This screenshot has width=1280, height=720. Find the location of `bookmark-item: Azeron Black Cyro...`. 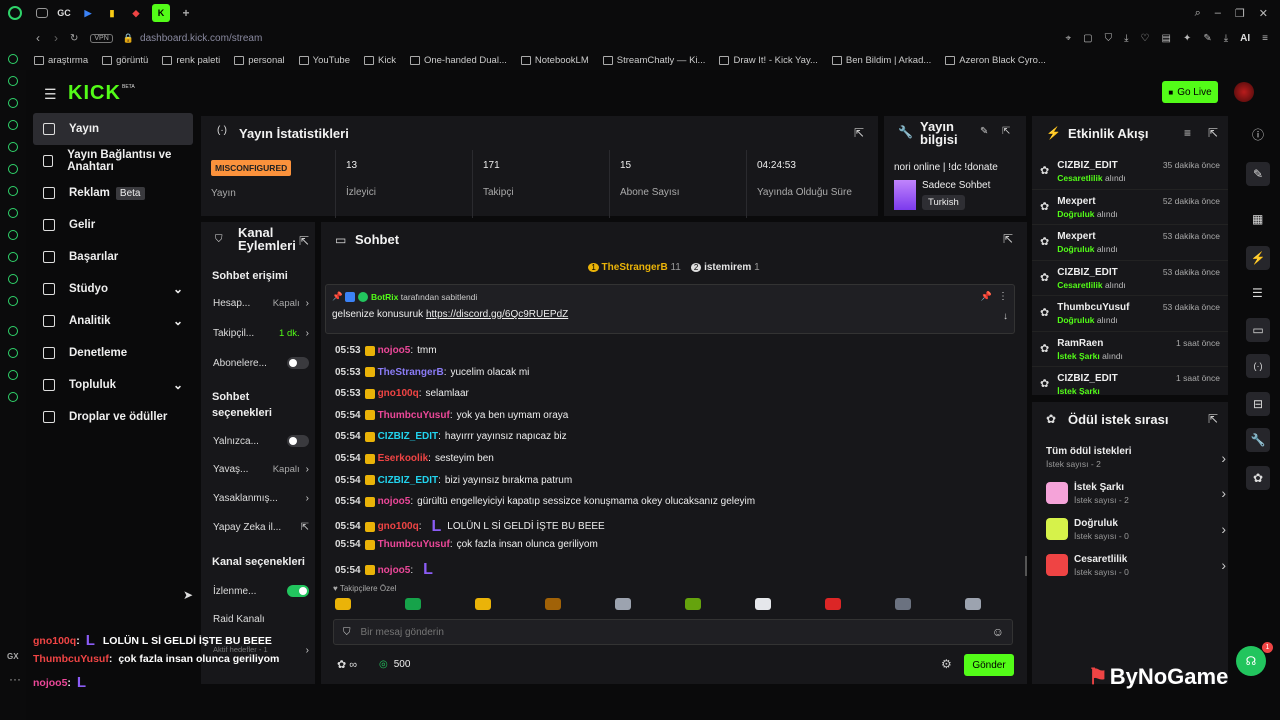

bookmark-item: Azeron Black Cyro... is located at coordinates (995, 60).